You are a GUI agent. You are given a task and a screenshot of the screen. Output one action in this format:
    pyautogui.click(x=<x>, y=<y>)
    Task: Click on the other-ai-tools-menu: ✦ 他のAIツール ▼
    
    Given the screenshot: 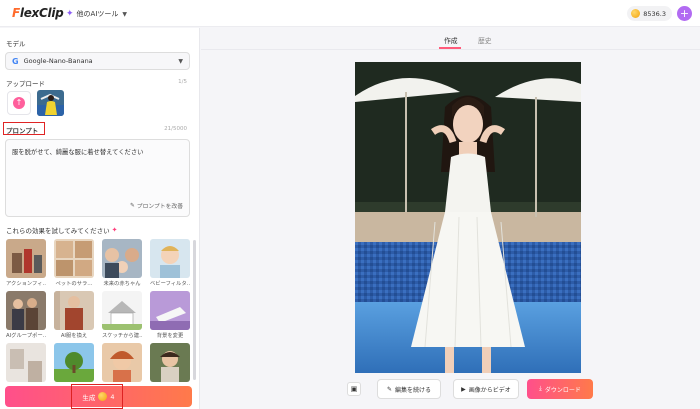 What is the action you would take?
    pyautogui.click(x=96, y=14)
    